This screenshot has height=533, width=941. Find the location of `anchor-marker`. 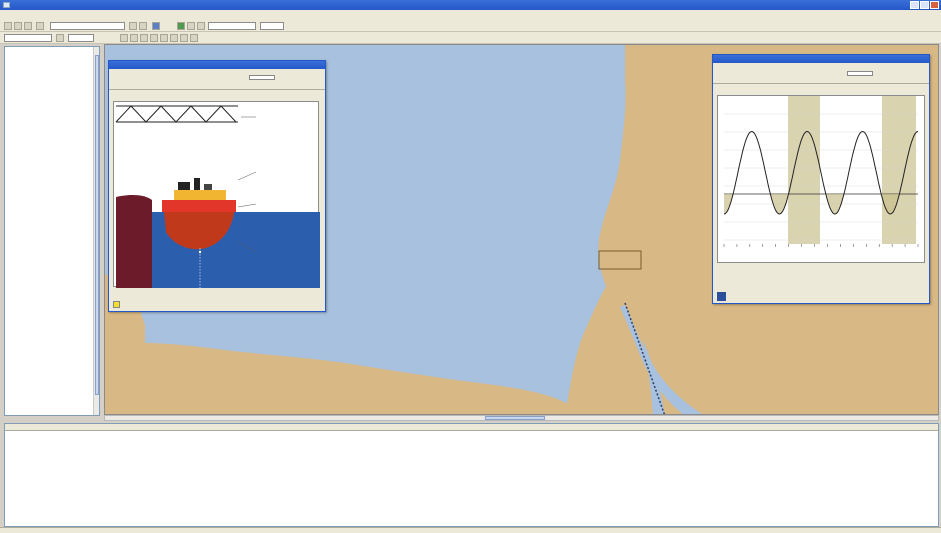

anchor-marker is located at coordinates (200, 252).